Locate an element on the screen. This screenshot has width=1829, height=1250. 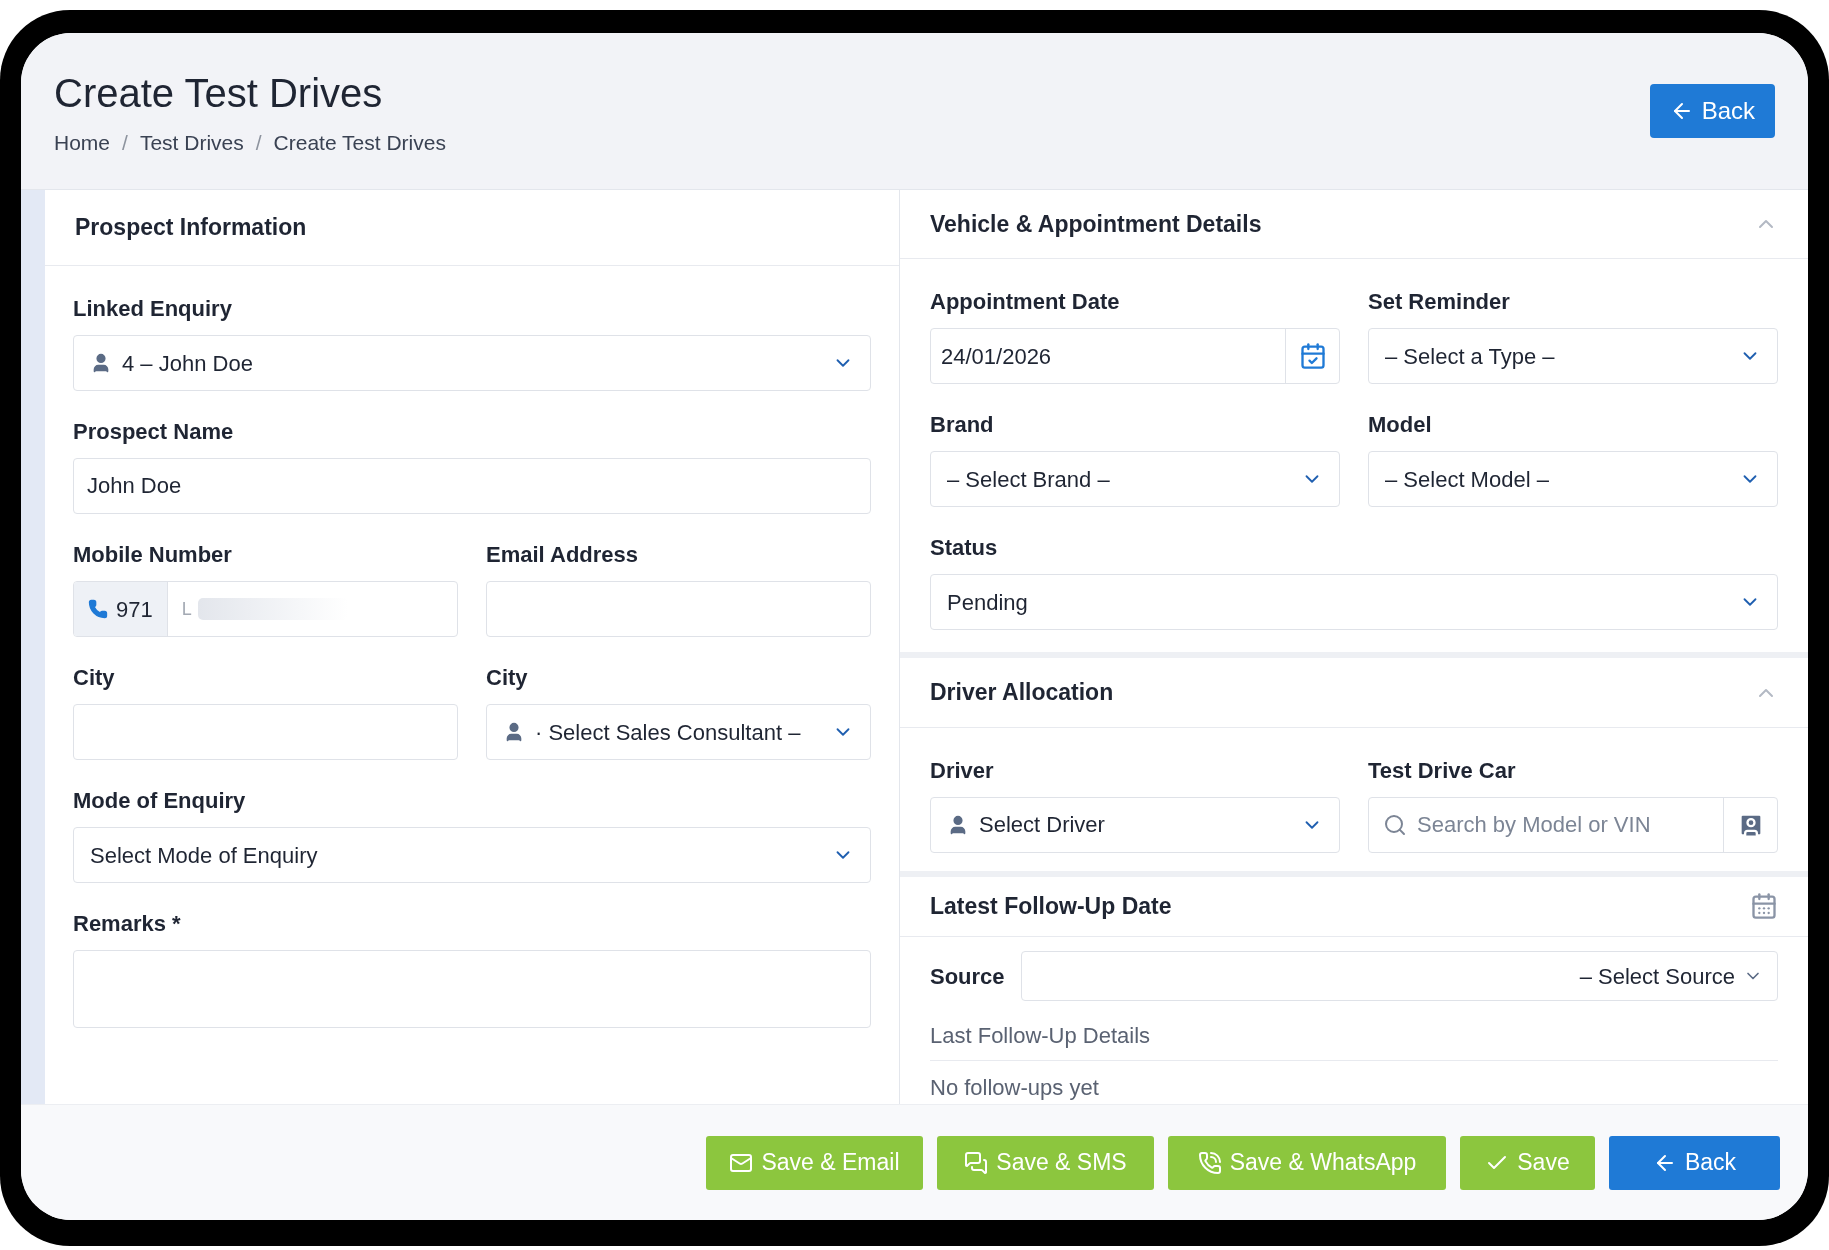
date-field: 24/01/2026 is located at coordinates (1135, 356).